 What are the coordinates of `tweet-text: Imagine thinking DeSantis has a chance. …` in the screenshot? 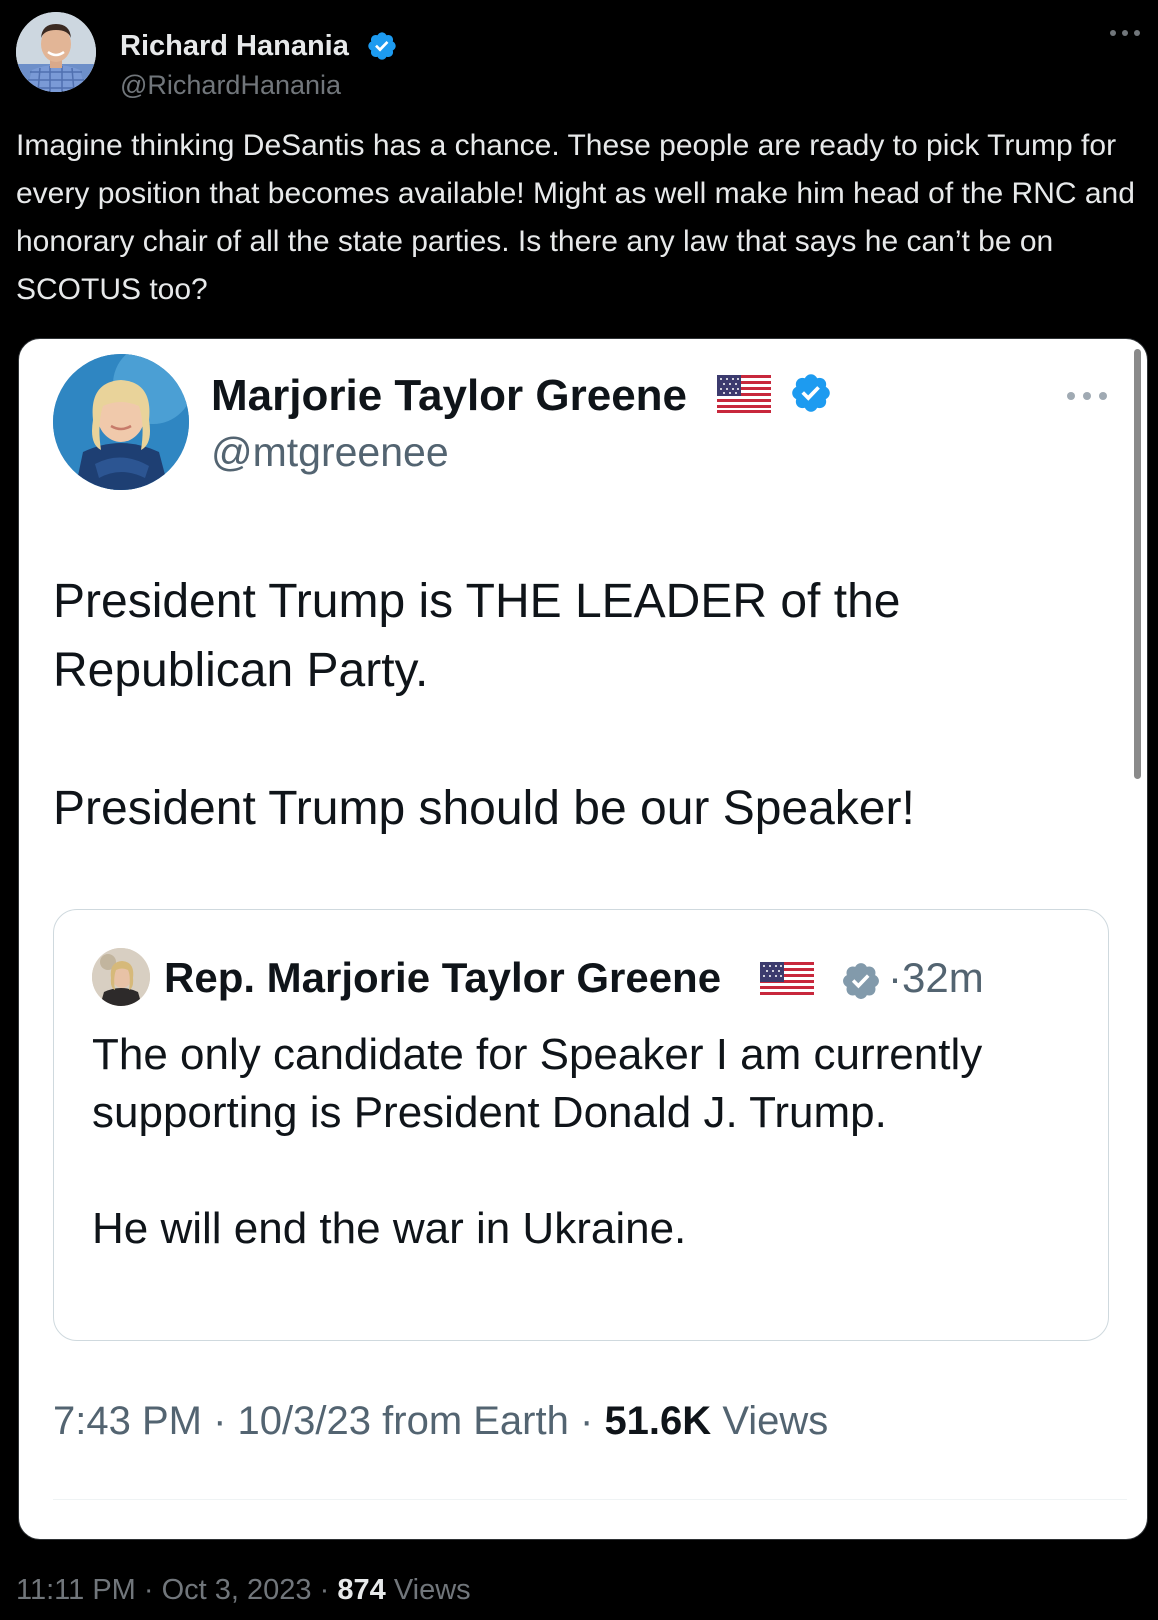 It's located at (575, 217).